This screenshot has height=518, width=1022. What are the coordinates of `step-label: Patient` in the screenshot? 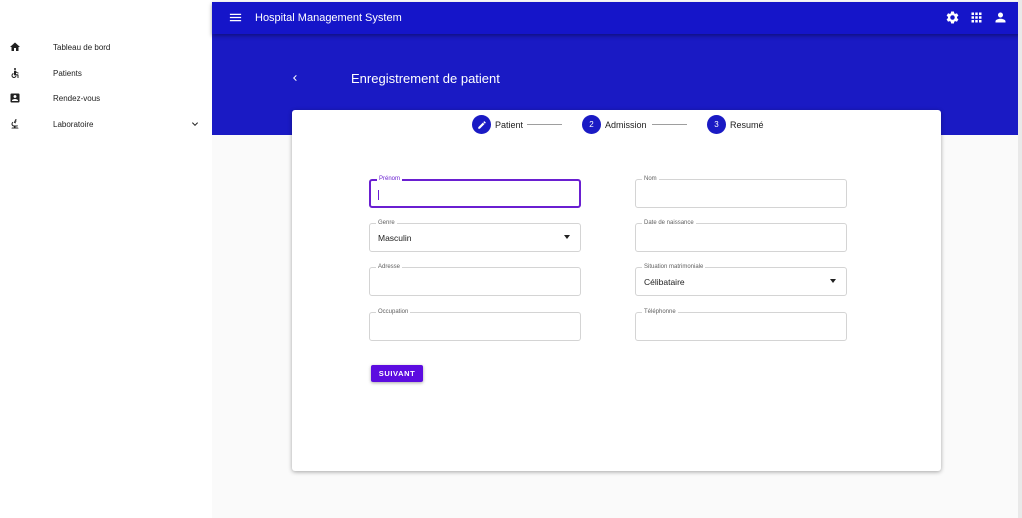 It's located at (509, 124).